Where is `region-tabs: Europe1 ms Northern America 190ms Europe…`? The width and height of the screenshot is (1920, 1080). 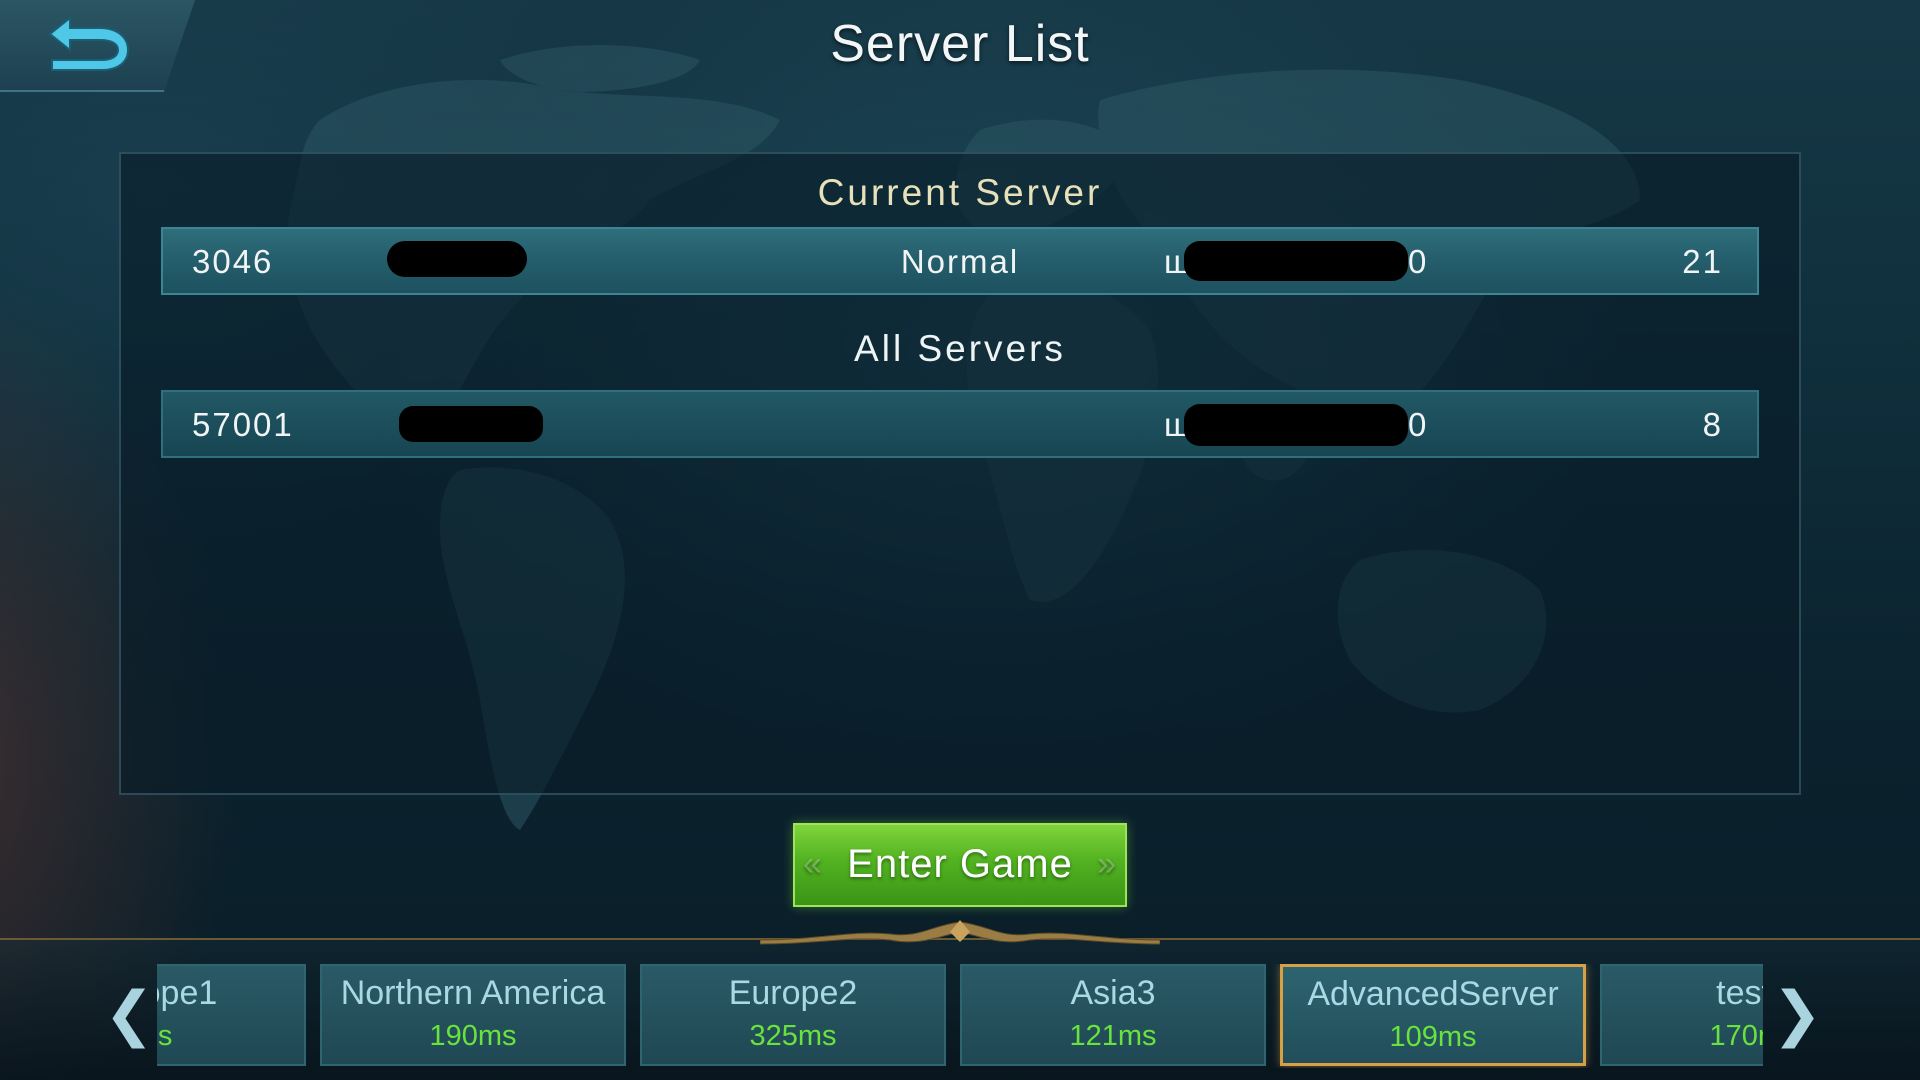 region-tabs: Europe1 ms Northern America 190ms Europe… is located at coordinates (960, 1016).